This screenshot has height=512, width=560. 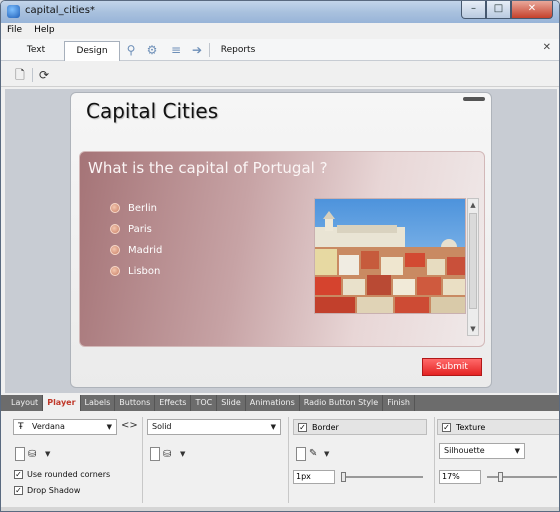 What do you see at coordinates (135, 403) in the screenshot?
I see `property-tab-buttons: Buttons` at bounding box center [135, 403].